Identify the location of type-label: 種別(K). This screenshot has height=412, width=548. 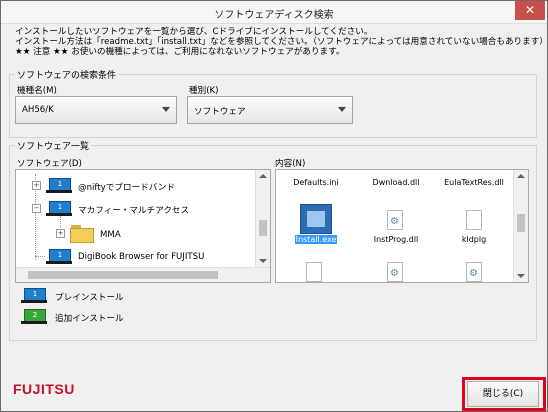
(204, 91).